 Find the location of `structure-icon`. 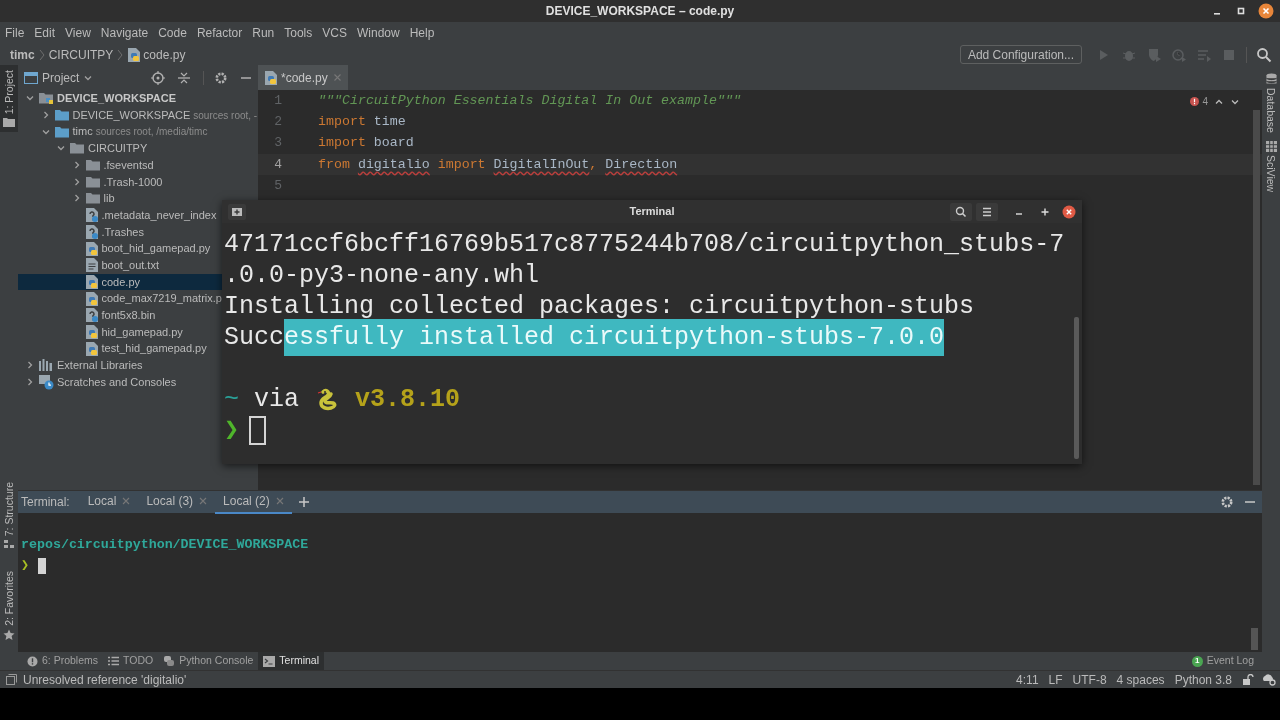

structure-icon is located at coordinates (9, 544).